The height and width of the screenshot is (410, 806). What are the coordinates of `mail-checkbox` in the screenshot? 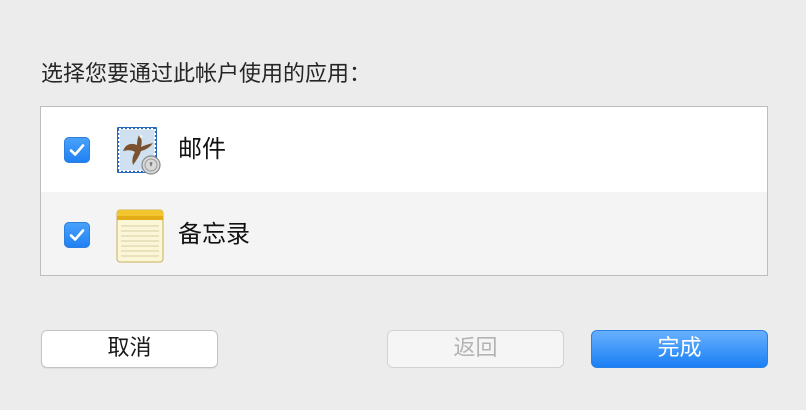 It's located at (77, 150).